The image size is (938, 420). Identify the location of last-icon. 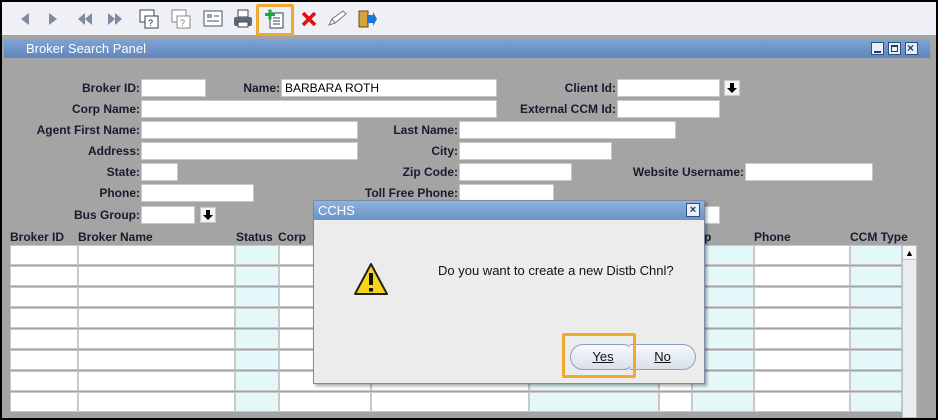
(115, 19).